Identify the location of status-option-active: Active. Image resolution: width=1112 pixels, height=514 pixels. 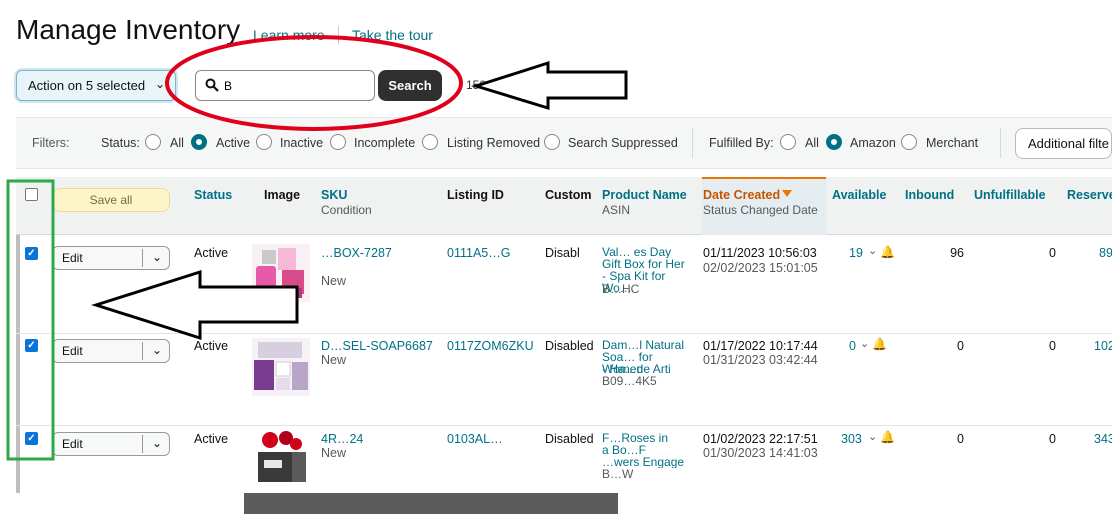
(233, 143).